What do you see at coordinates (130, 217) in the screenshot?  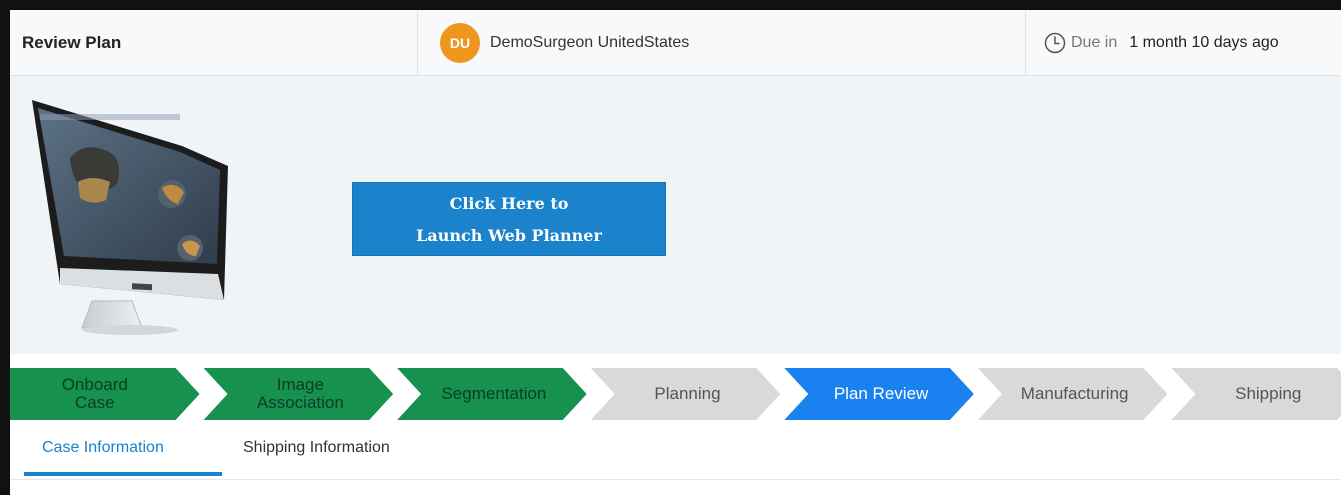 I see `computer-monitor-illustration` at bounding box center [130, 217].